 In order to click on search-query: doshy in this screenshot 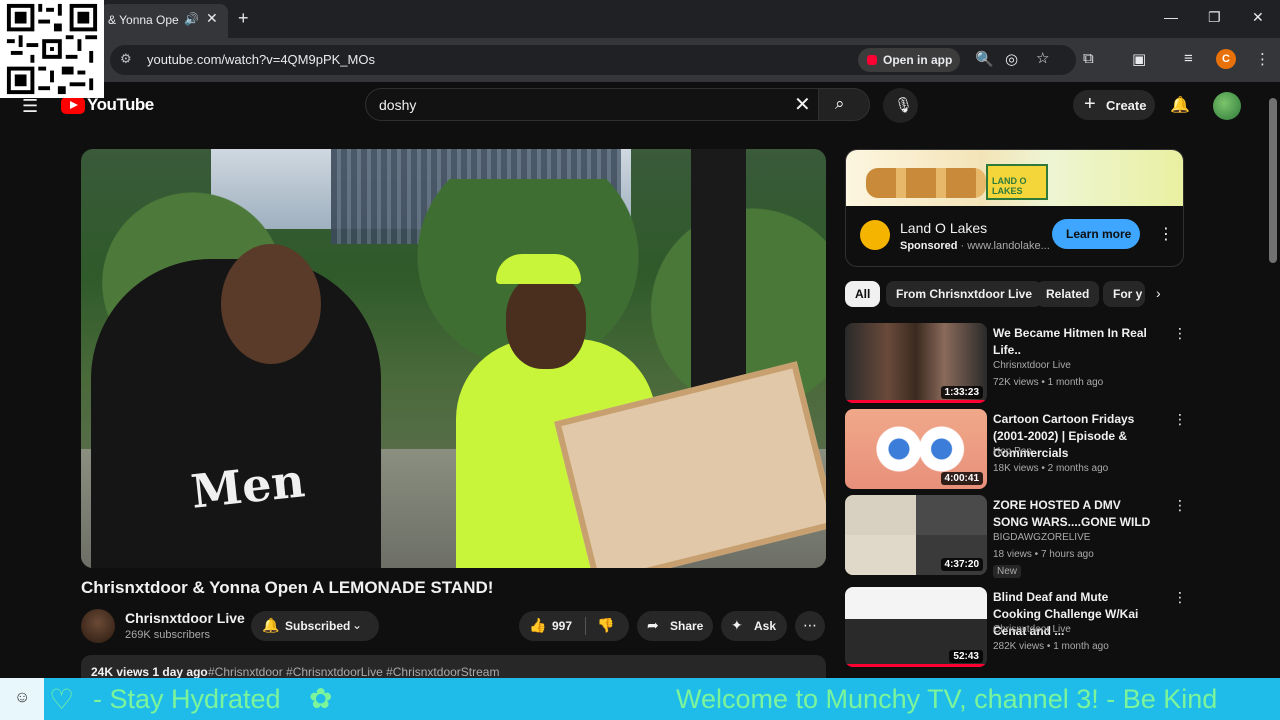, I will do `click(398, 105)`.